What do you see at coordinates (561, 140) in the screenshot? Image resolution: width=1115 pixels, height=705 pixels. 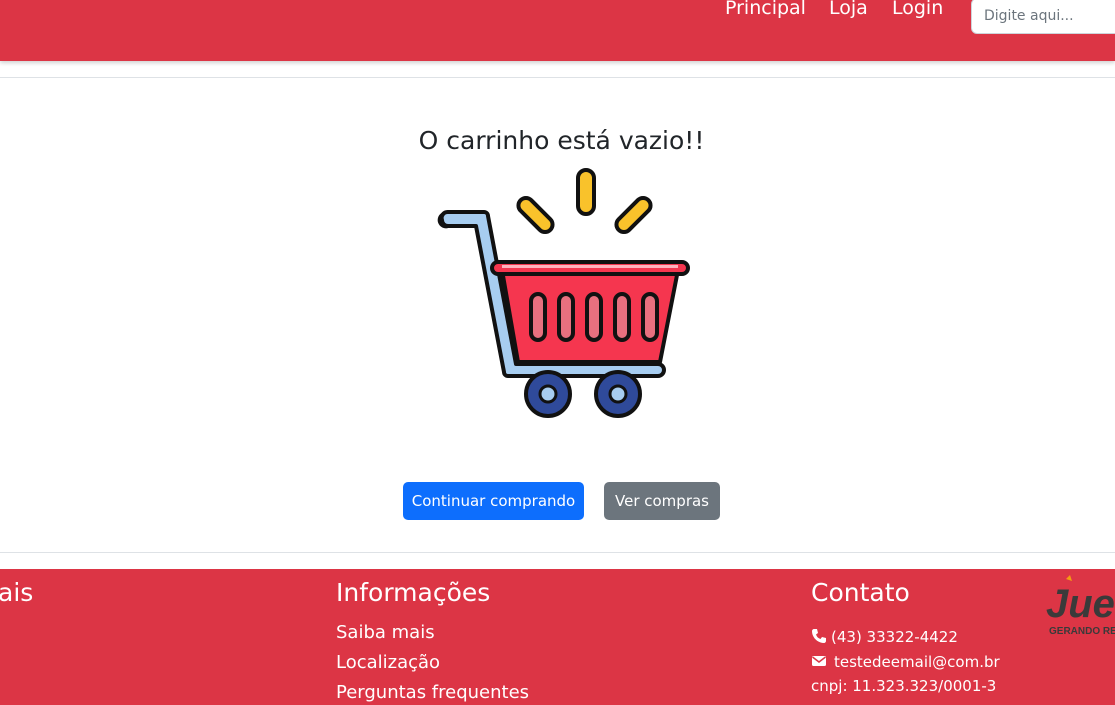 I see `empty-cart-title: O carrinho está vazio!!` at bounding box center [561, 140].